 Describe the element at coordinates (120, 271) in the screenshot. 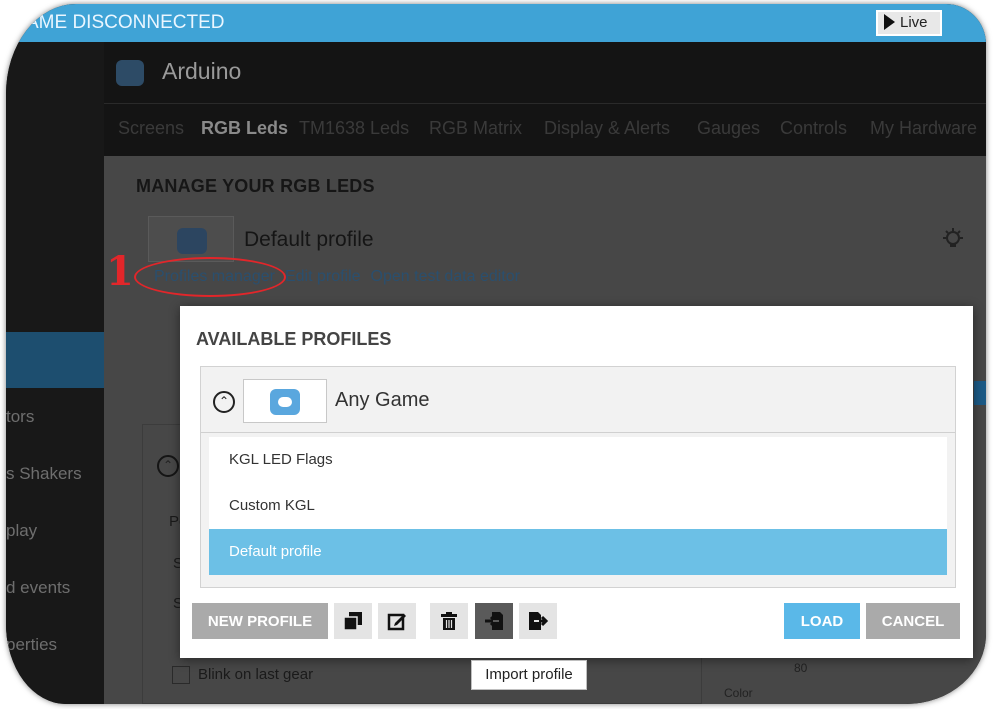

I see `annotation-step-1: 1` at that location.